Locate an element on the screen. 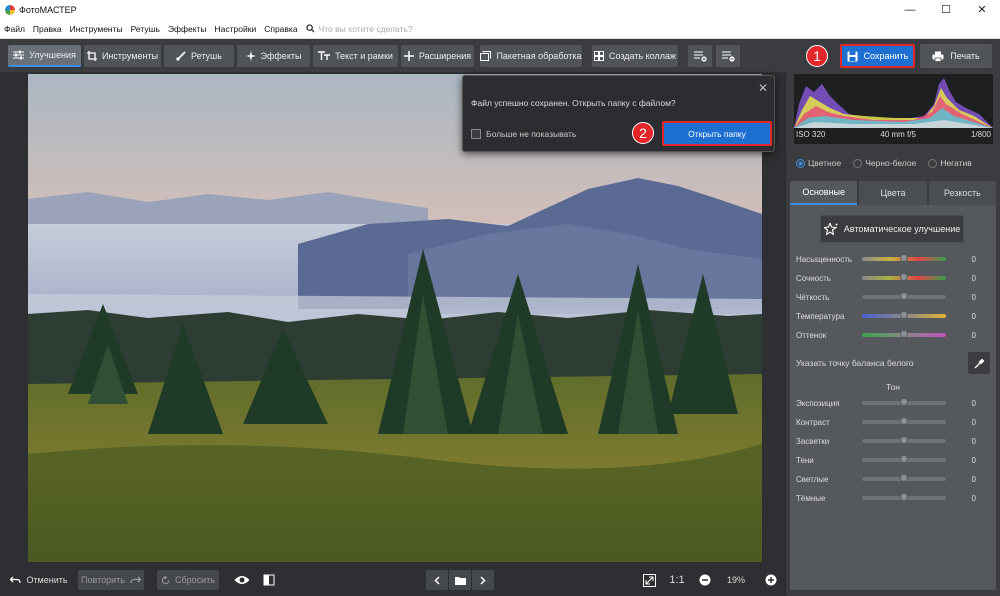 The image size is (1000, 596). dont-show-again-checkbox: Больше не показывать is located at coordinates (523, 134).